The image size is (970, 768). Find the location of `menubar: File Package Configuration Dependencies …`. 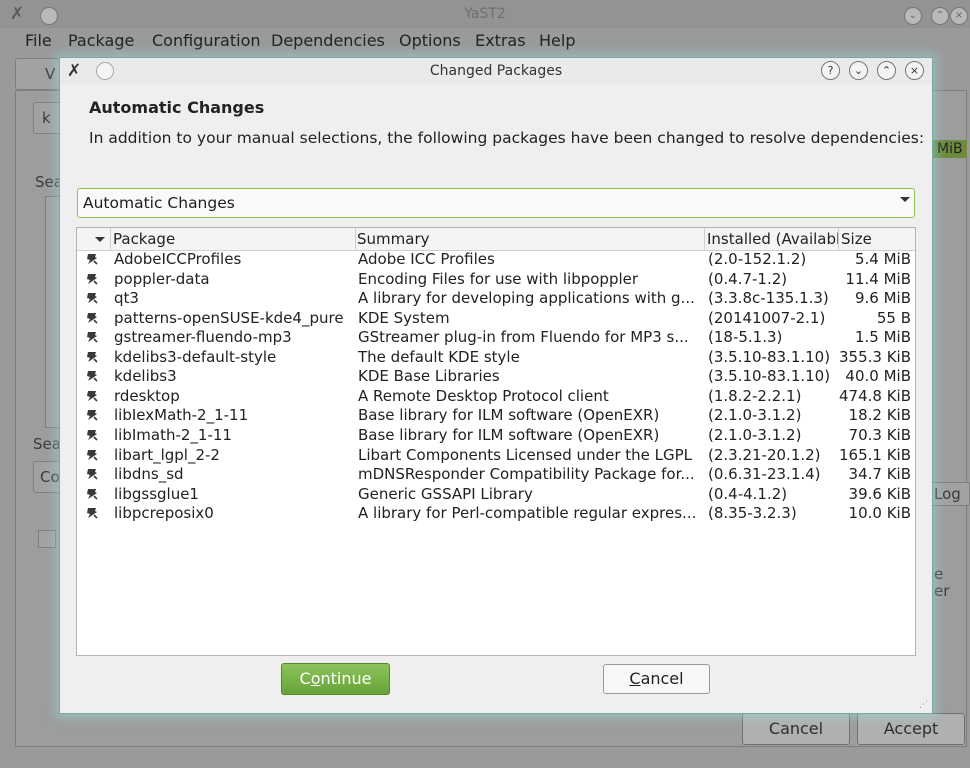

menubar: File Package Configuration Dependencies … is located at coordinates (485, 40).